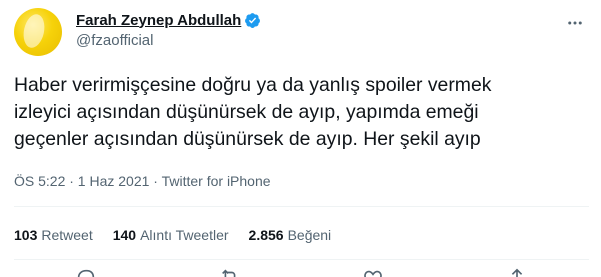 The width and height of the screenshot is (601, 277). I want to click on retweet-label: Retweet, so click(67, 235).